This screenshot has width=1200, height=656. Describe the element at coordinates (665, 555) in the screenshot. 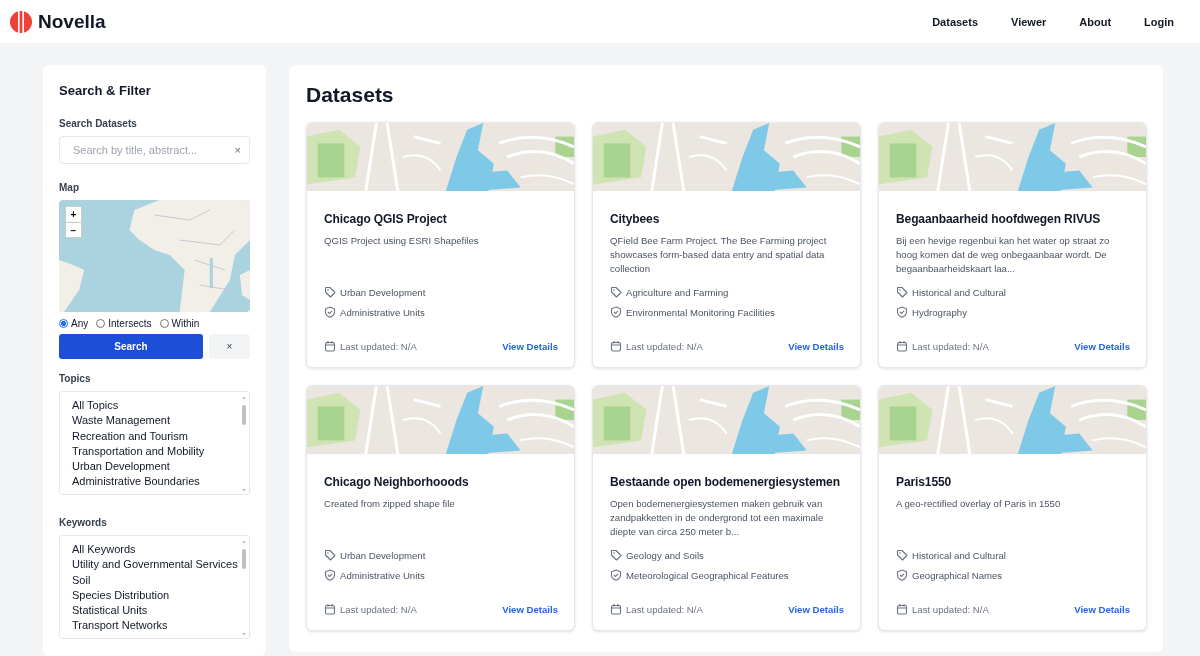

I see `topic-label: Geology and Soils` at that location.